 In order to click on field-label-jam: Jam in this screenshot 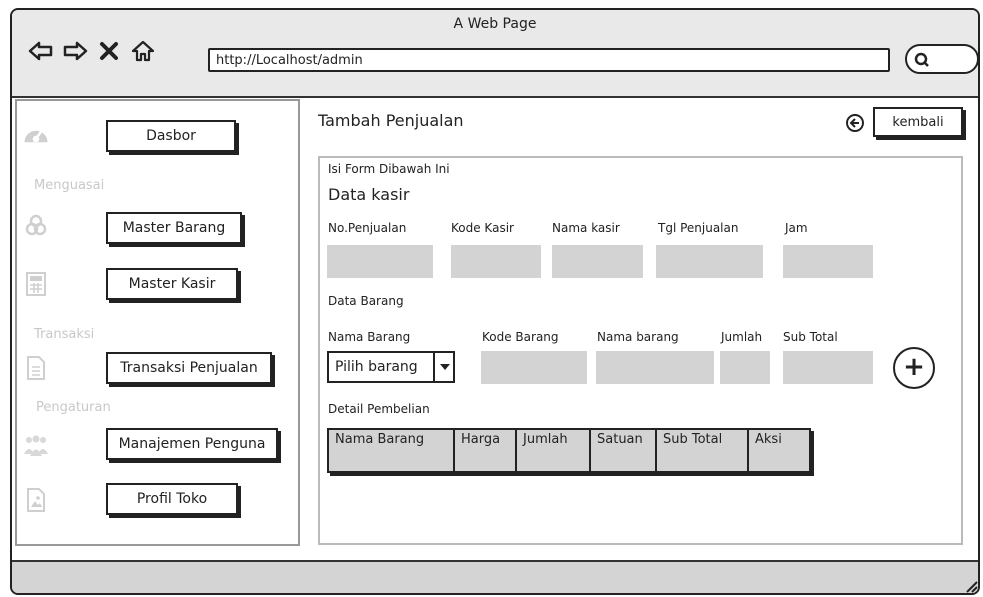, I will do `click(796, 228)`.